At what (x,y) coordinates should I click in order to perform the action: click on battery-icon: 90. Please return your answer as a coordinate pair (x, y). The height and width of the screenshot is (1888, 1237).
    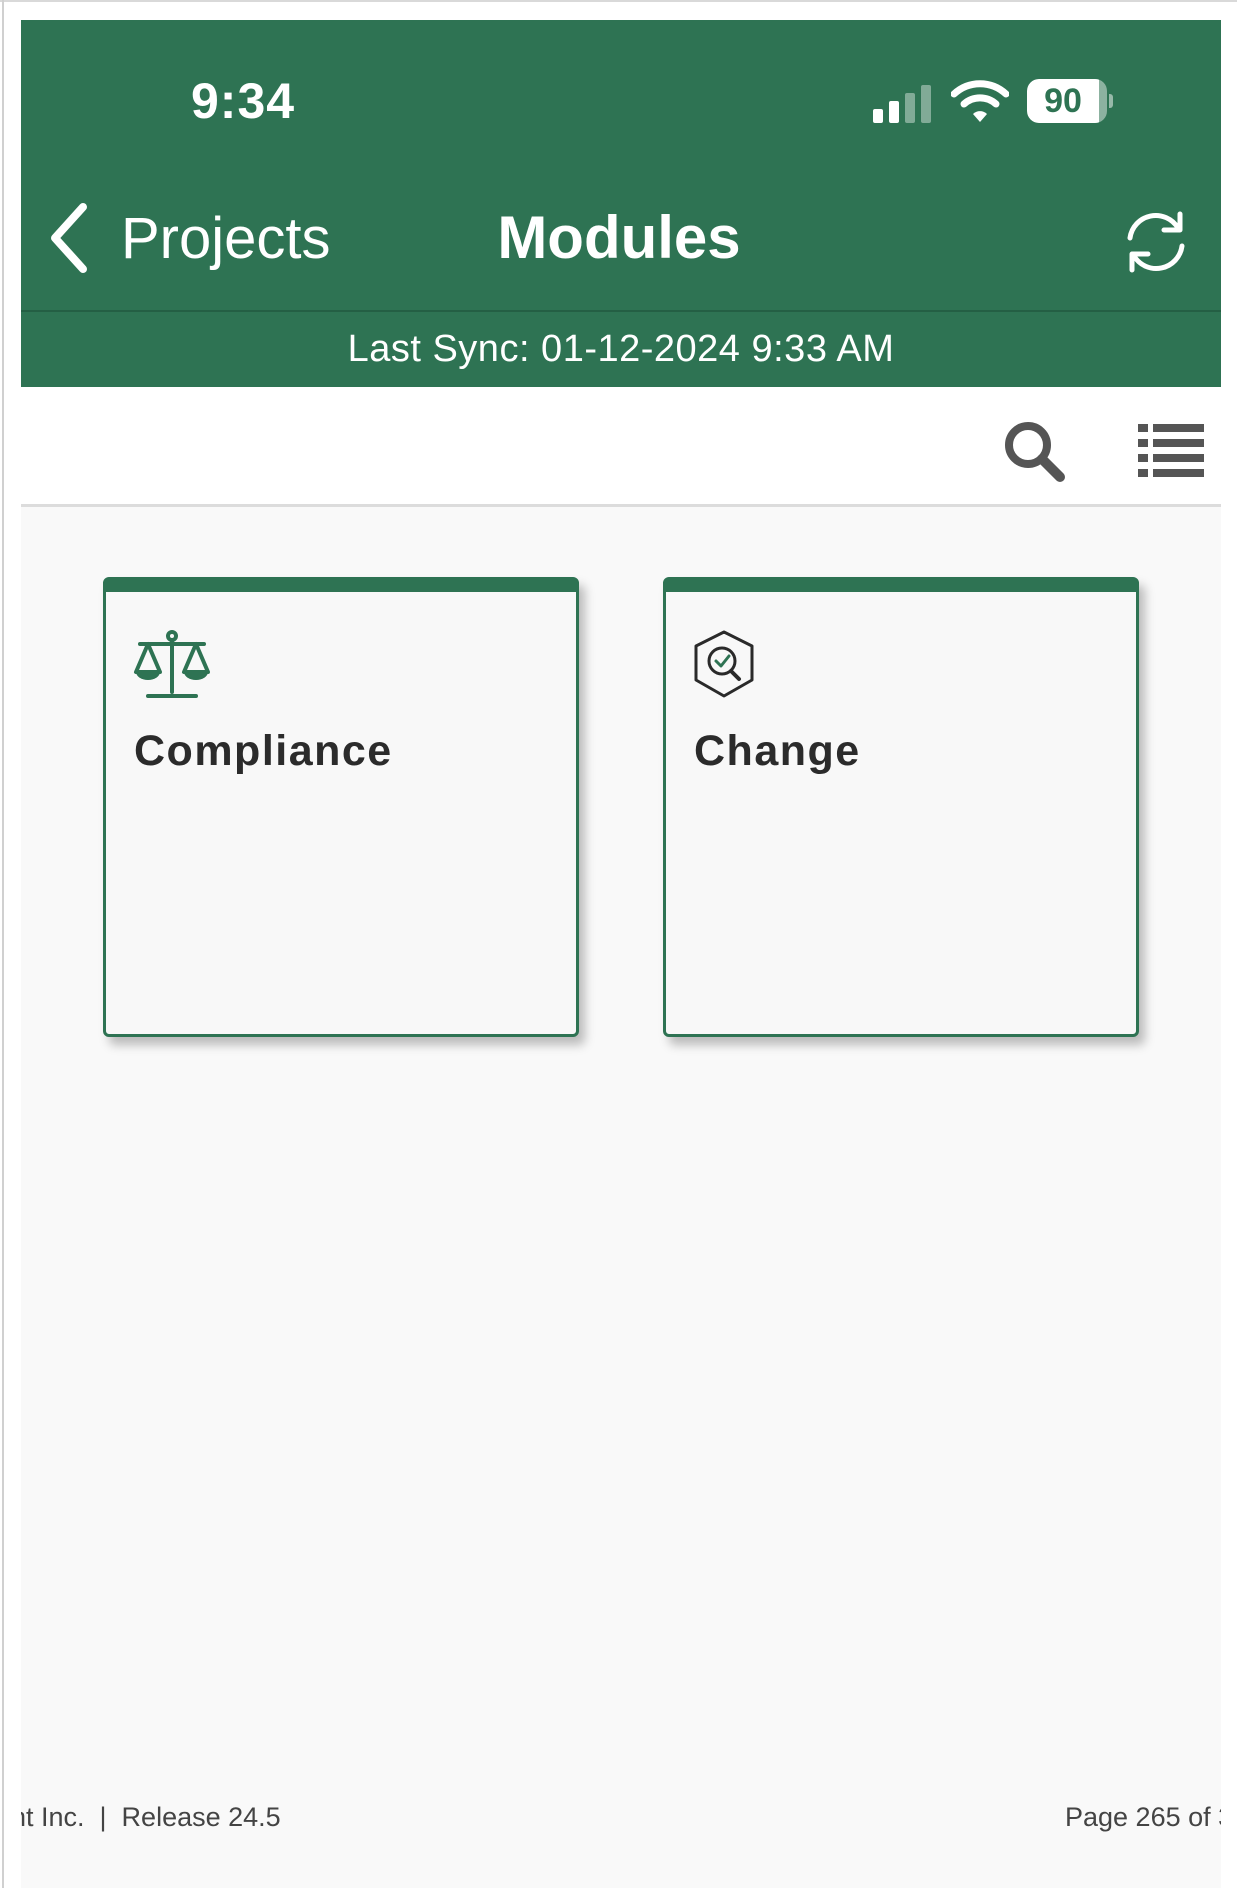
    Looking at the image, I should click on (1070, 101).